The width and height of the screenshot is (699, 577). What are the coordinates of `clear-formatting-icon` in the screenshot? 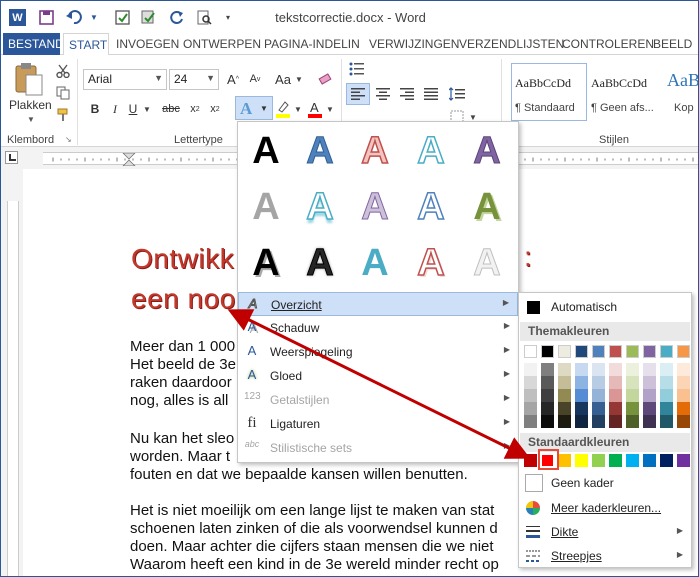 It's located at (325, 79).